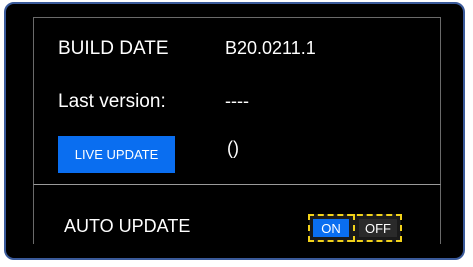 The width and height of the screenshot is (473, 267). Describe the element at coordinates (270, 48) in the screenshot. I see `build-date-value: B20.0211.1` at that location.